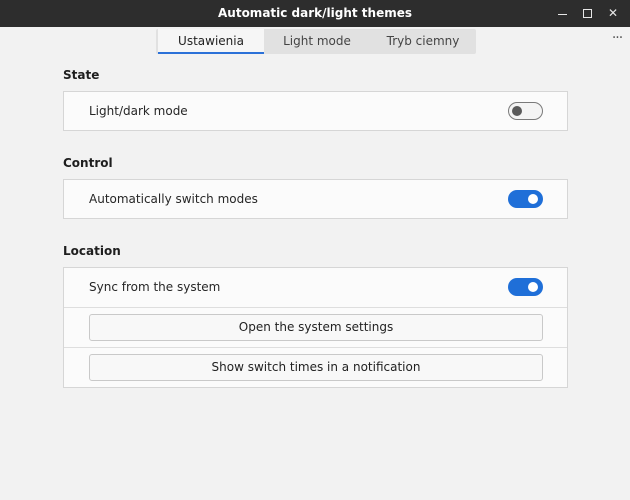  Describe the element at coordinates (138, 111) in the screenshot. I see `light-dark-mode-label: Light/dark mode` at that location.